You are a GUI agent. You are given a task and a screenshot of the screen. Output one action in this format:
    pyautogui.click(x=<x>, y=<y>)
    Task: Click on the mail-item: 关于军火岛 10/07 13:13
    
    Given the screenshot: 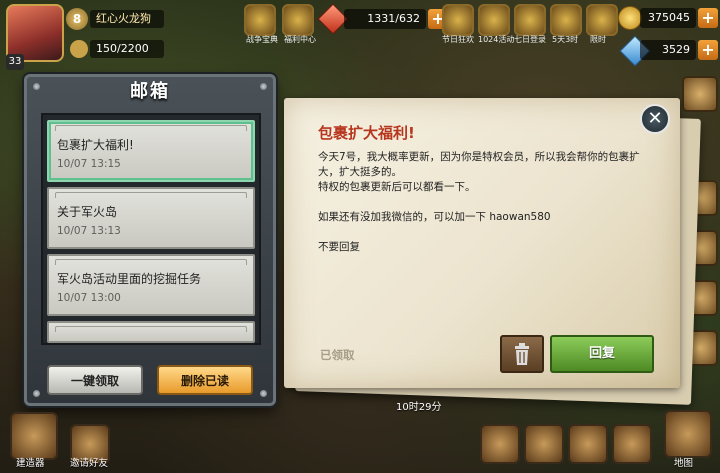 What is the action you would take?
    pyautogui.click(x=151, y=218)
    